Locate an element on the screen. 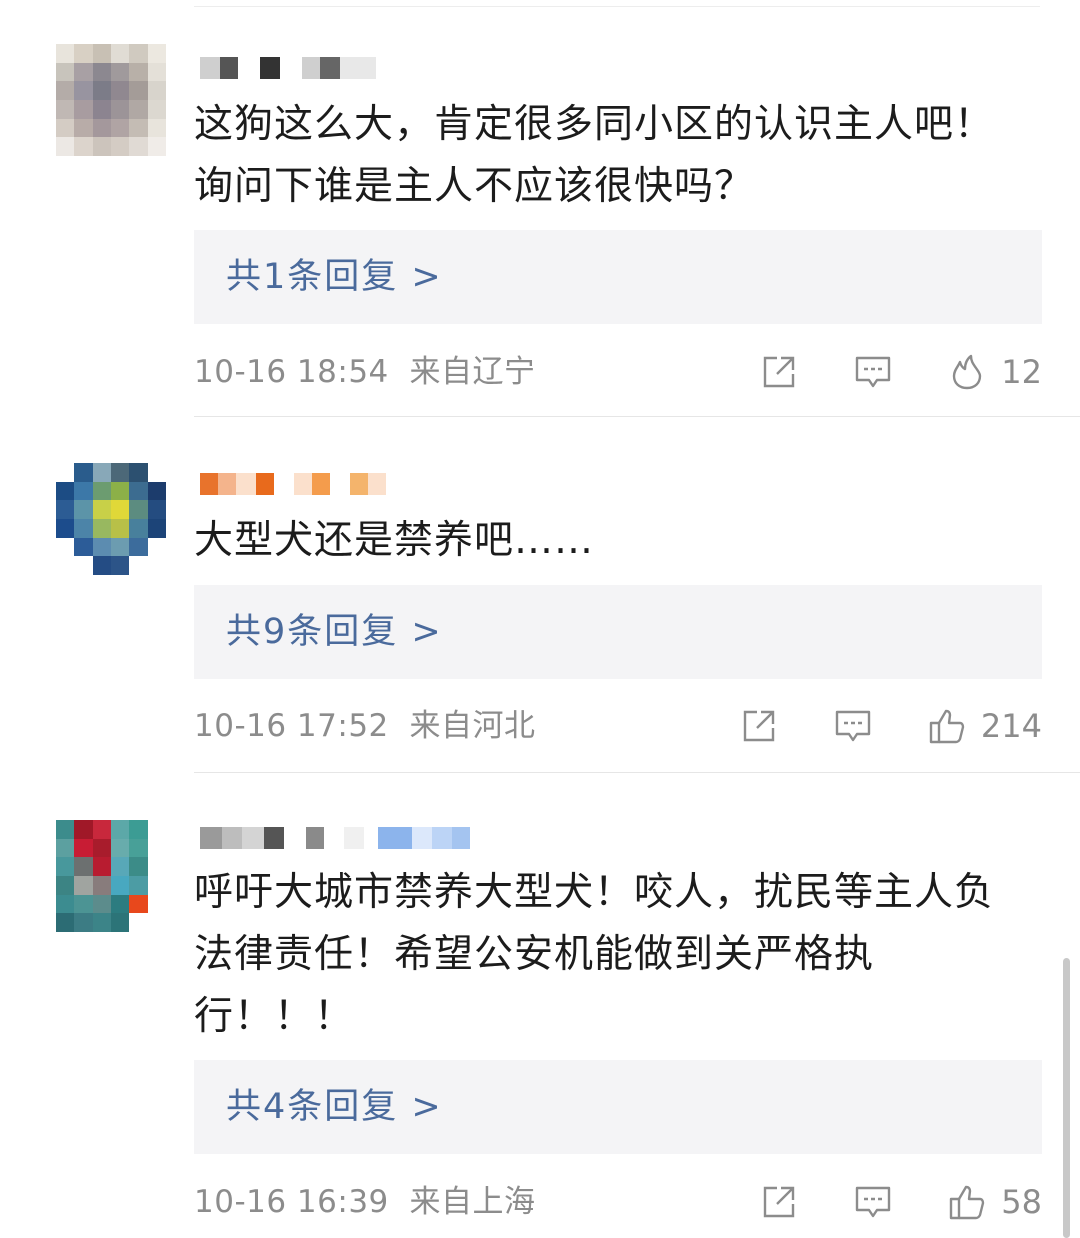 The height and width of the screenshot is (1238, 1080). reply-count-link: 共4条回复 > is located at coordinates (334, 1107).